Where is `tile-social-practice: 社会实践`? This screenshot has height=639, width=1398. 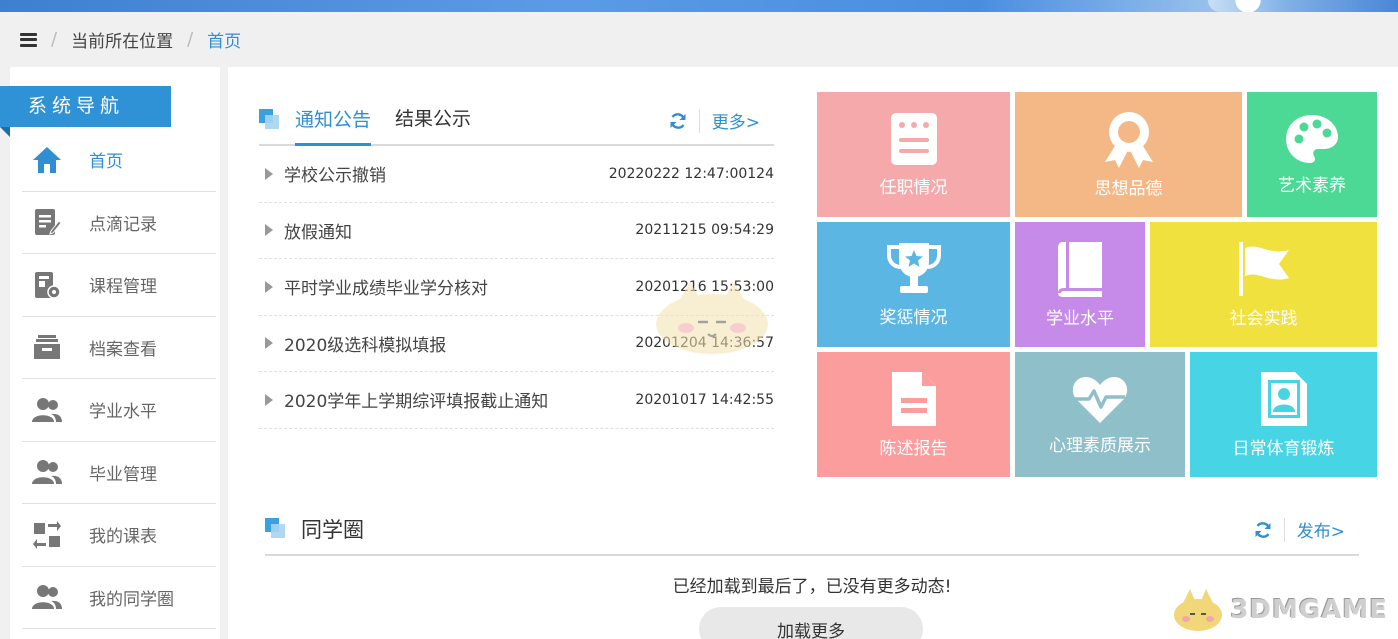 tile-social-practice: 社会实践 is located at coordinates (1263, 284).